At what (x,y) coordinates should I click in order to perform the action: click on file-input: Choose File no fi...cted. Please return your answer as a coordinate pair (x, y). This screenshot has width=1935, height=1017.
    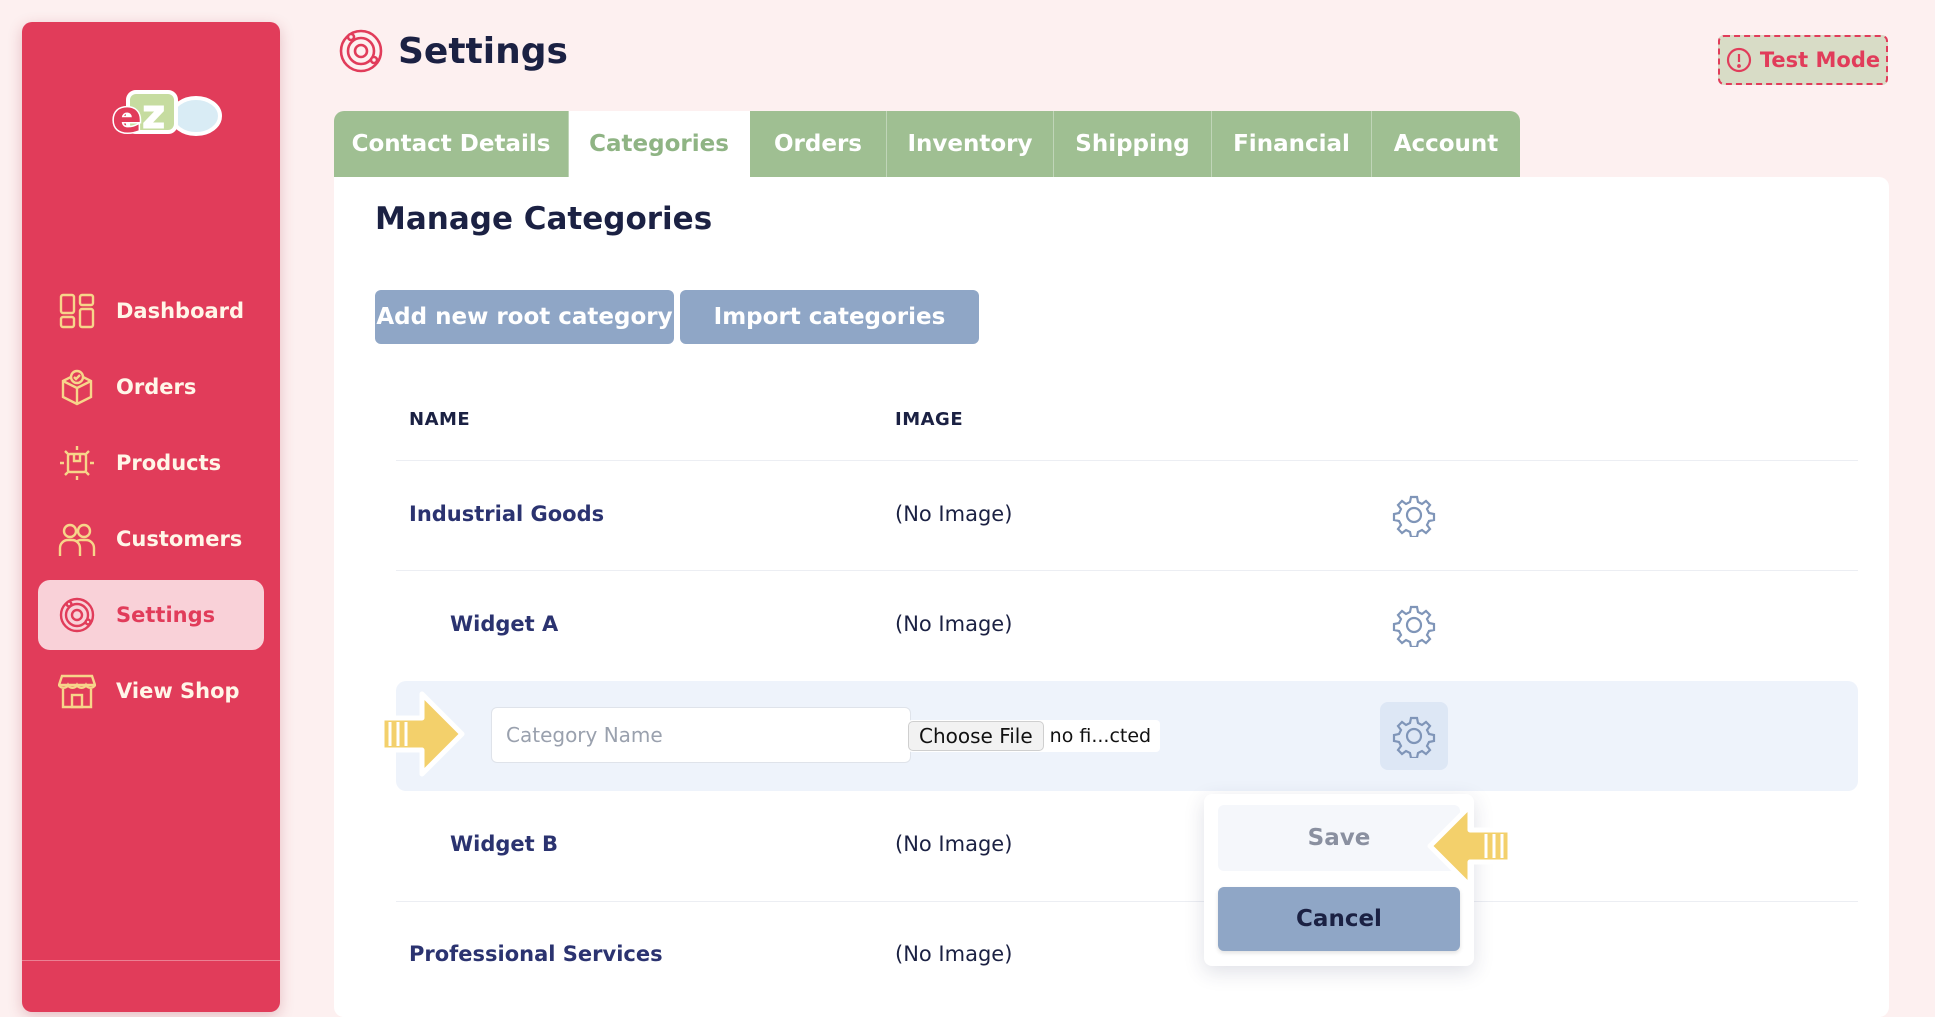
    Looking at the image, I should click on (1034, 736).